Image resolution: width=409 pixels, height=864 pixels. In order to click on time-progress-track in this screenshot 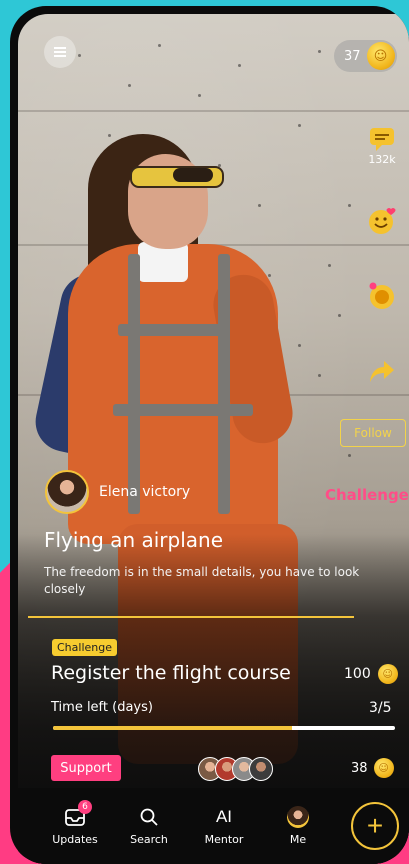, I will do `click(224, 728)`.